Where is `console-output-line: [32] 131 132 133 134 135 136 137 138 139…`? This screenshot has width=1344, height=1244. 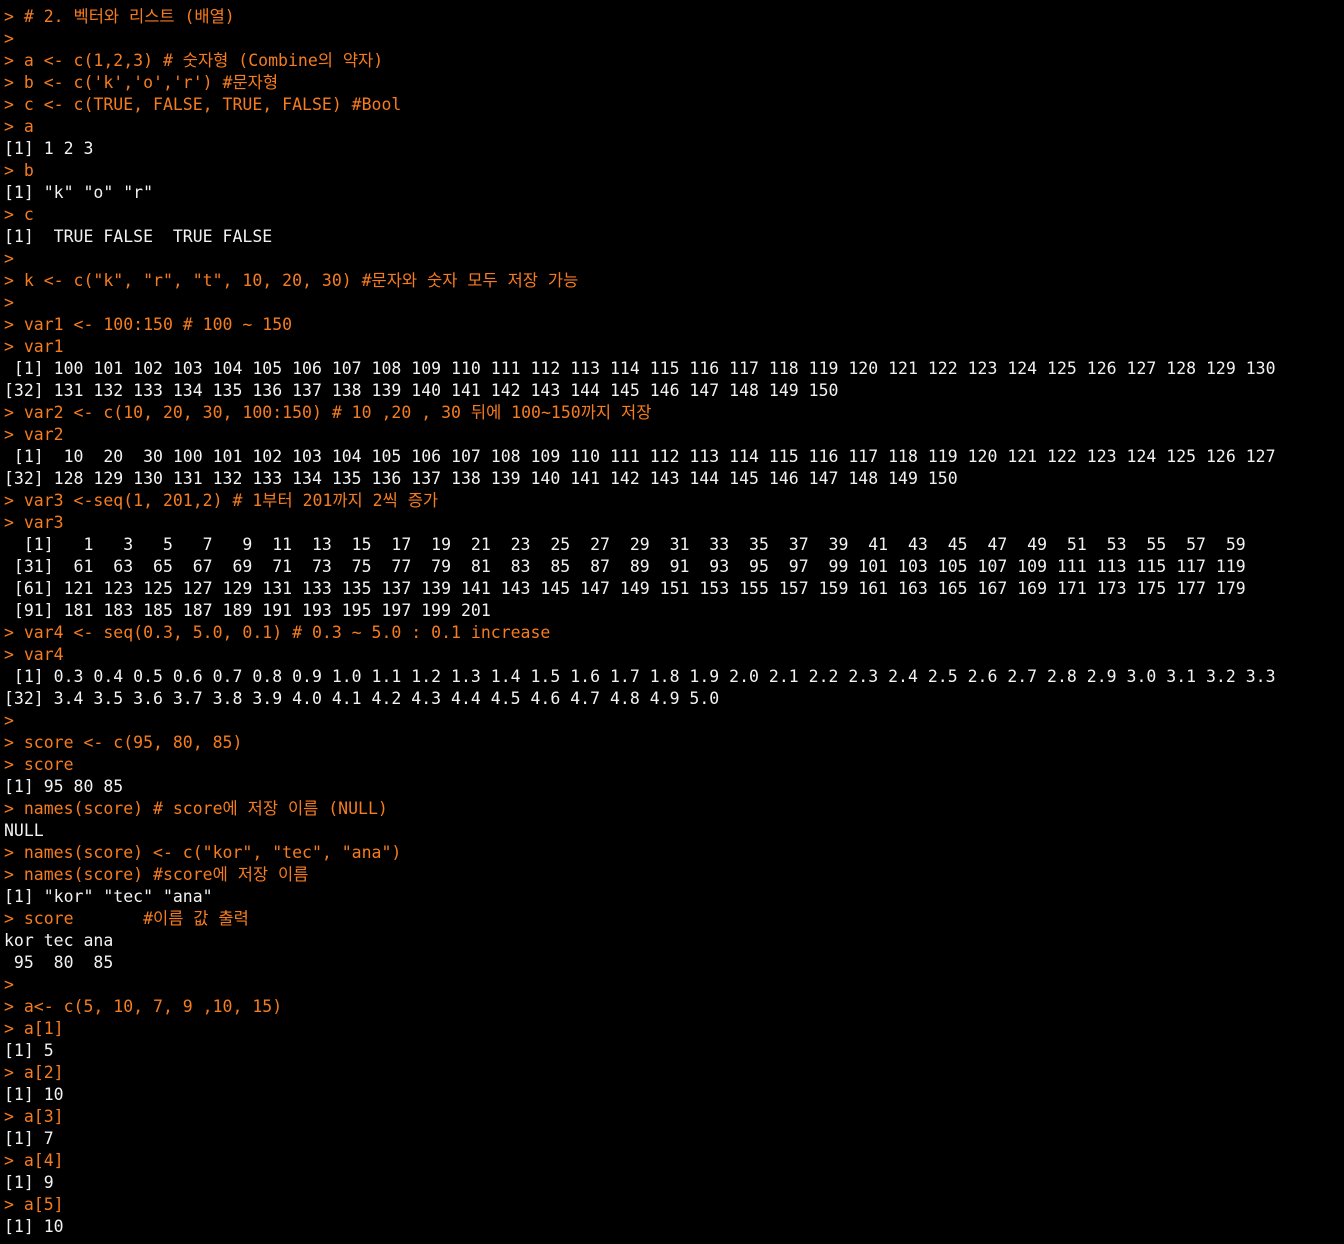
console-output-line: [32] 131 132 133 134 135 136 137 138 139… is located at coordinates (421, 390).